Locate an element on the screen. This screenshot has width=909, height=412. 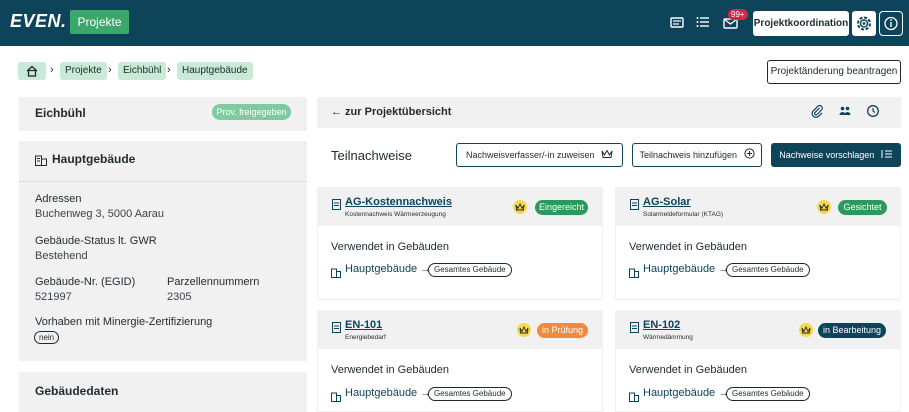
gwr-status-label: Gebäude-Status lt. GWR is located at coordinates (96, 241).